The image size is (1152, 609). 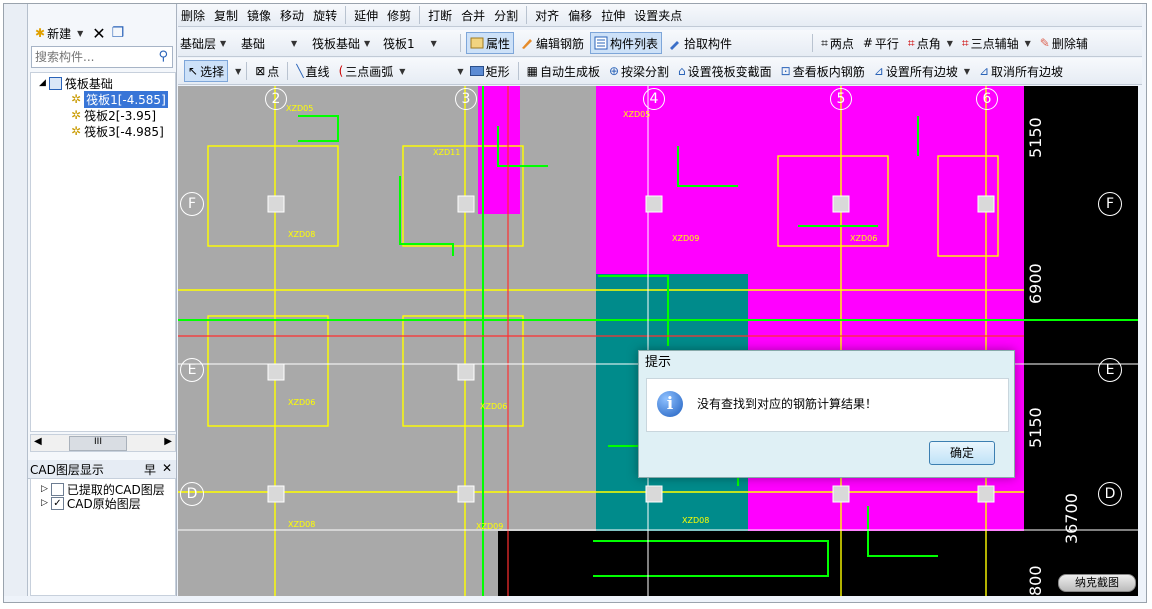 I want to click on cursor-icon: ↖, so click(x=193, y=71).